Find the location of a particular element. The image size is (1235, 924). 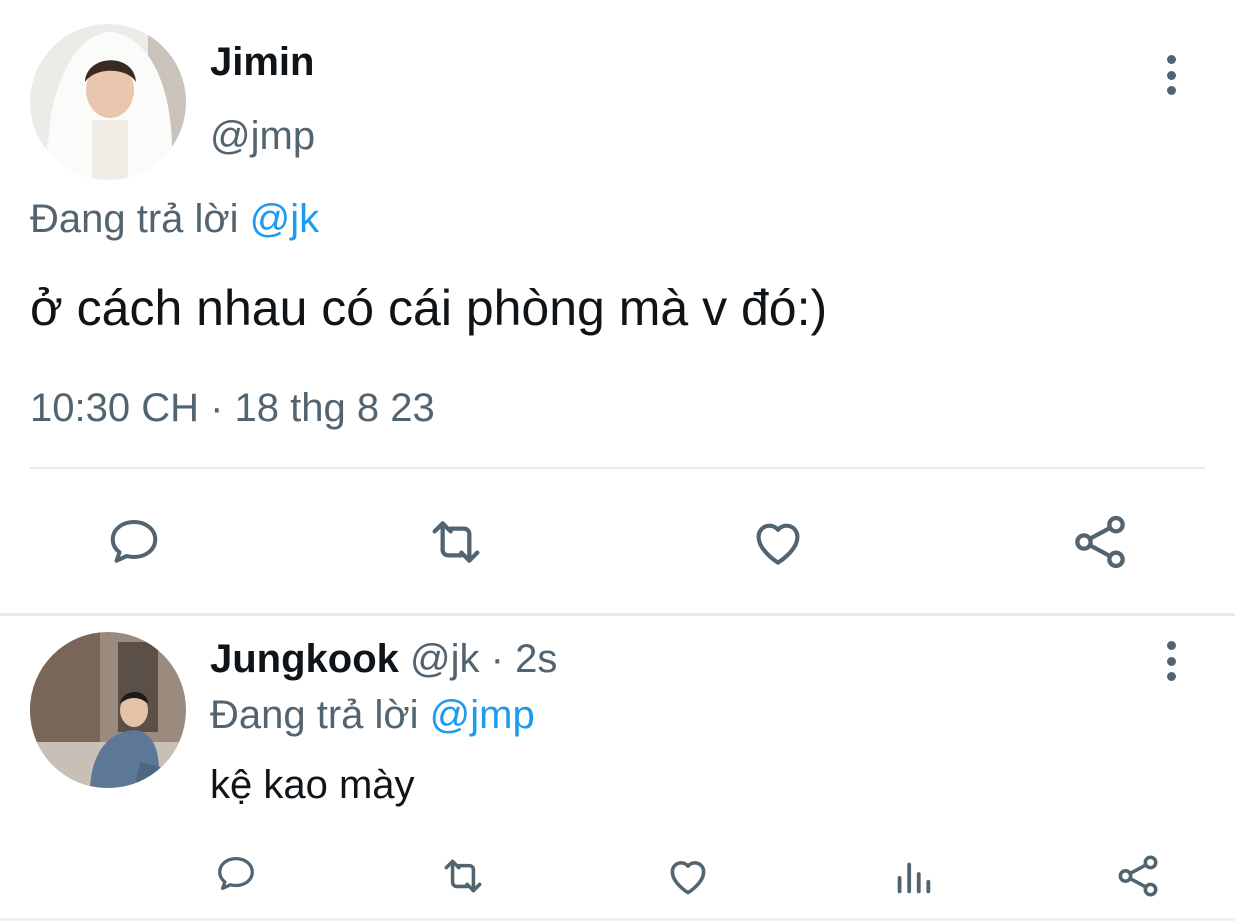

reply-user-handle: @jk is located at coordinates (445, 659).